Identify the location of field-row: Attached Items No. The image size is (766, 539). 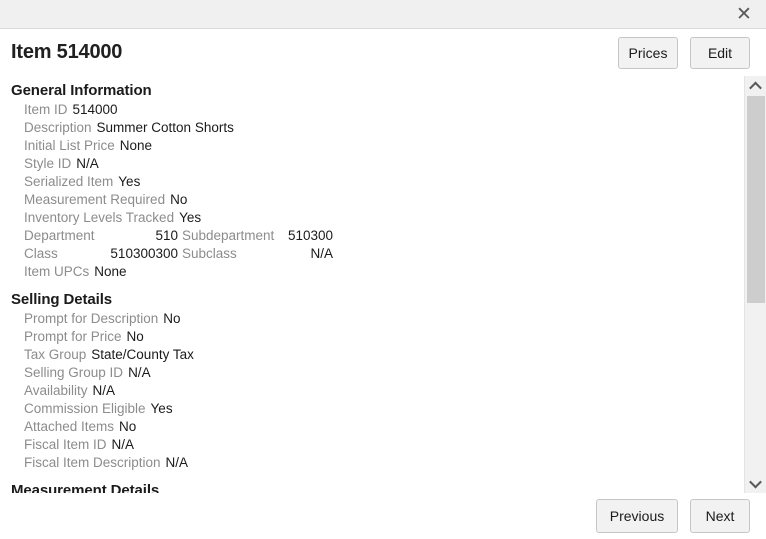
(384, 428).